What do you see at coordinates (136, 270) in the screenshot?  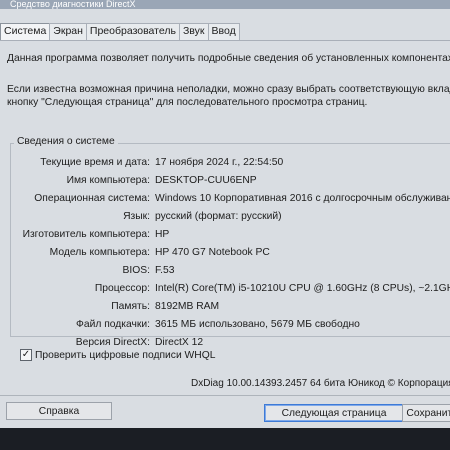 I see `info-label: BIOS:` at bounding box center [136, 270].